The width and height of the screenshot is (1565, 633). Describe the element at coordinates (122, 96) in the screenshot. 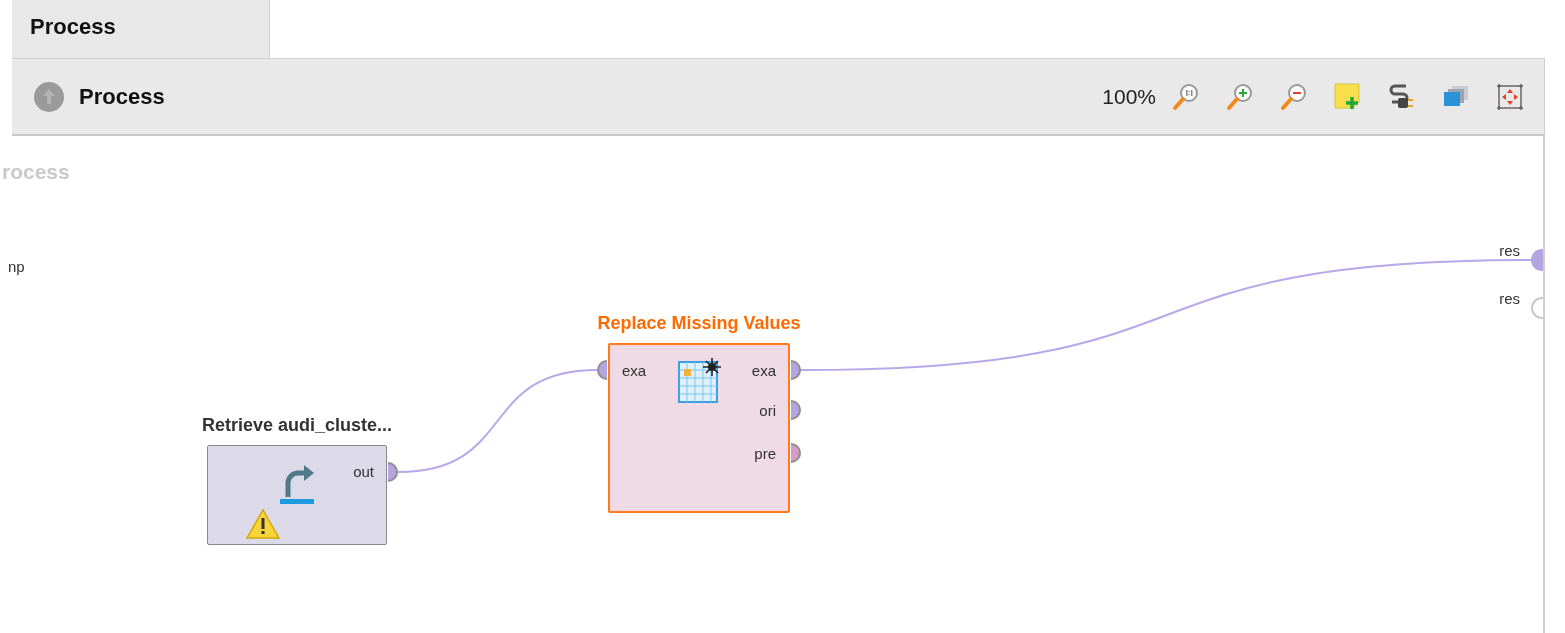

I see `process-title: Process` at that location.